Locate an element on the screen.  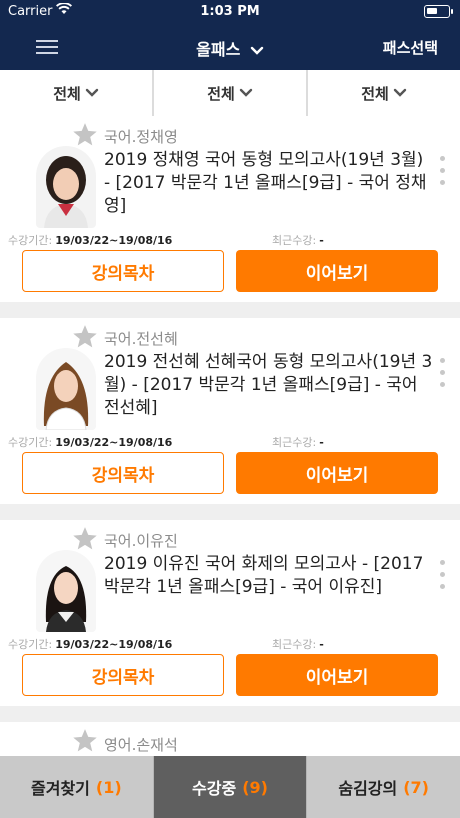
clock: 1:03 PM is located at coordinates (230, 11).